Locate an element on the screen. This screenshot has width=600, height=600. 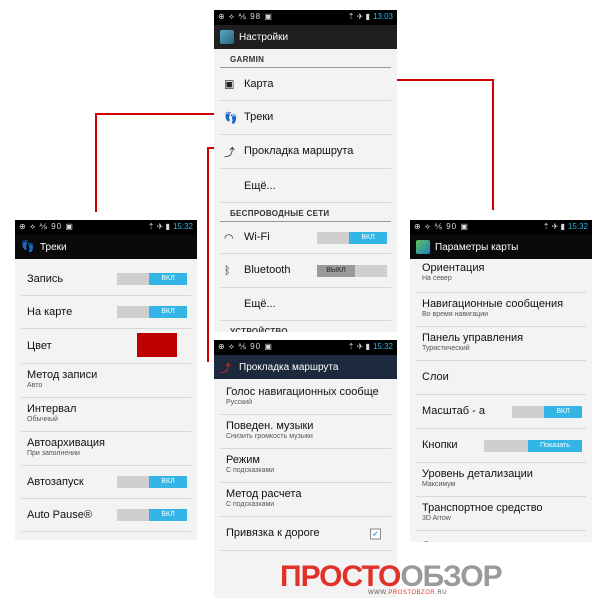
settings-item-label: Карта is located at coordinates (259, 84).